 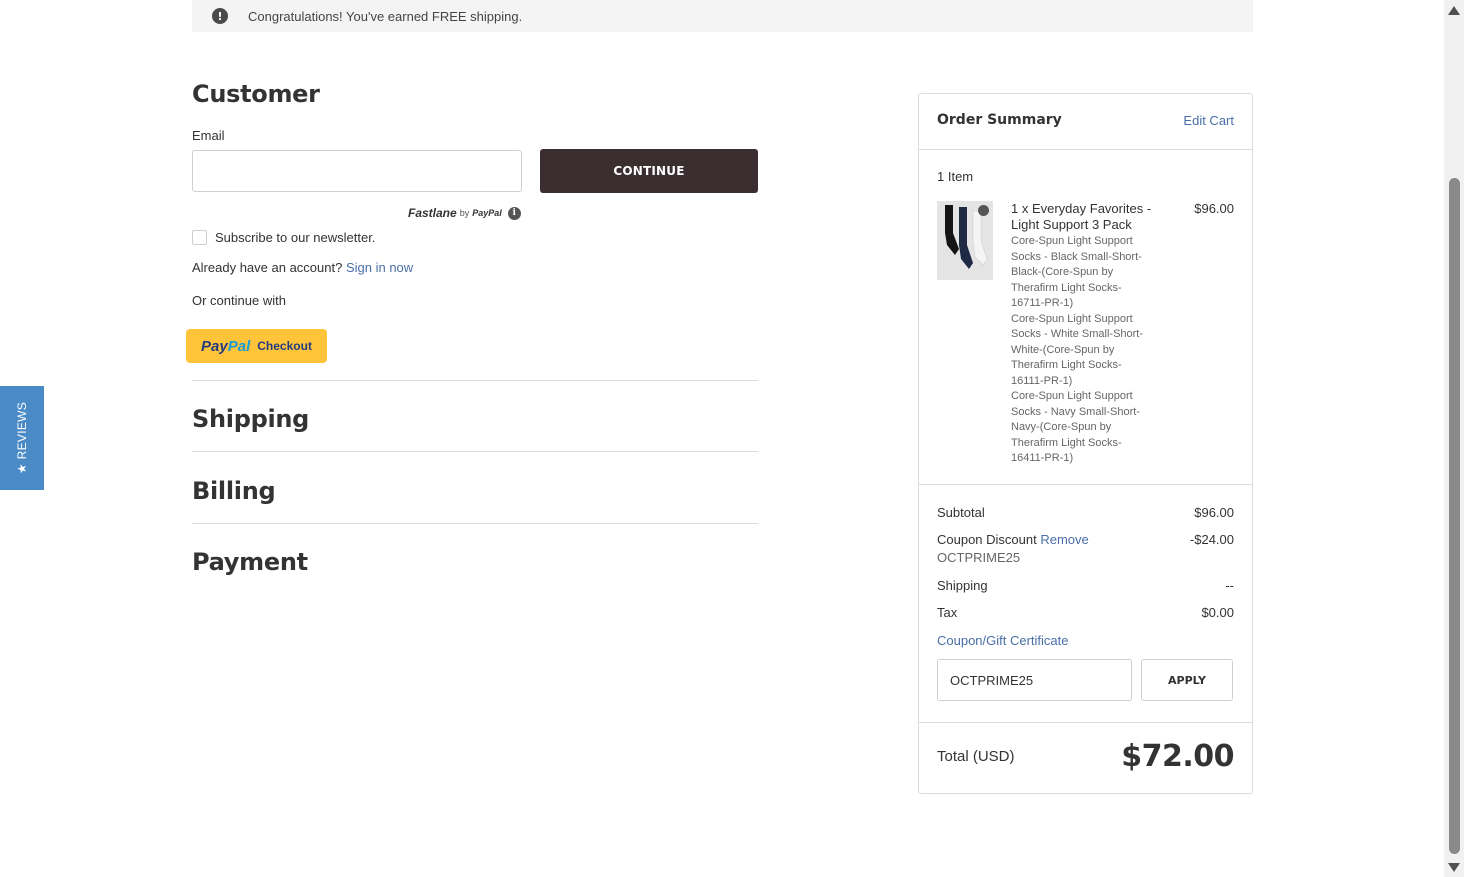 I want to click on customer-title: Customer, so click(x=256, y=94).